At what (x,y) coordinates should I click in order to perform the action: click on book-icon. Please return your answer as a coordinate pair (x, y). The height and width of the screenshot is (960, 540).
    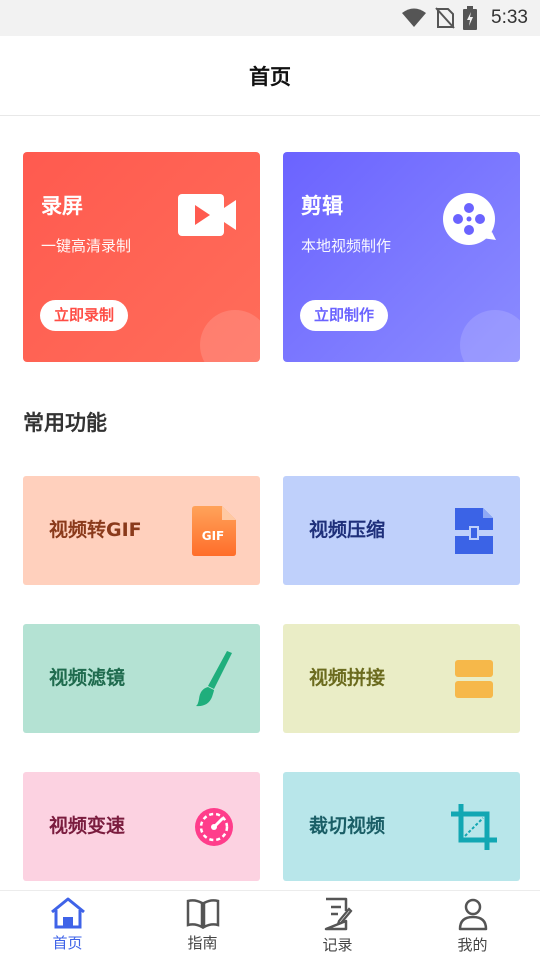
    Looking at the image, I should click on (202, 914).